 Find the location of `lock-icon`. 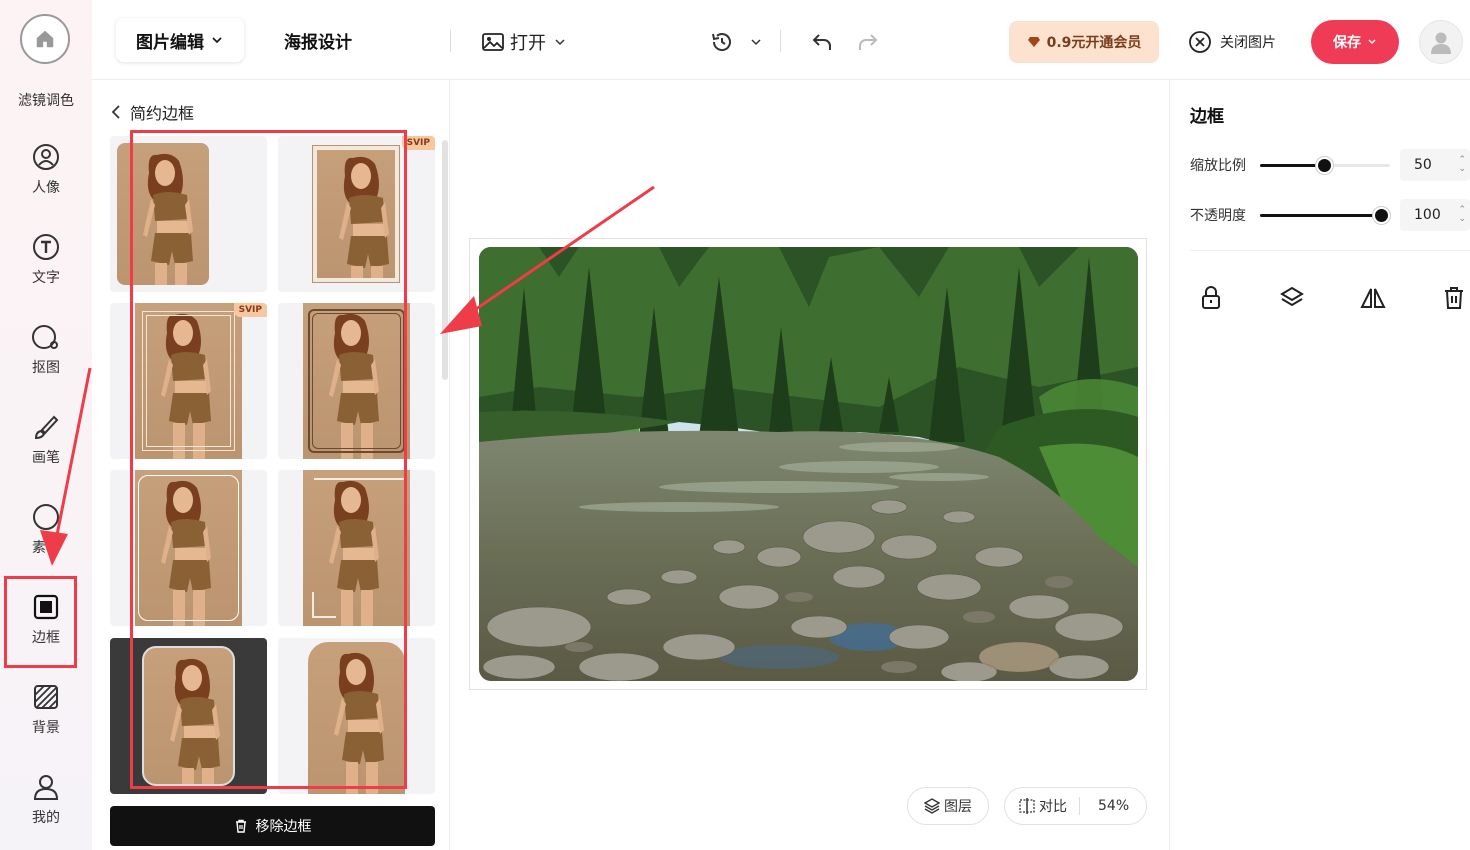

lock-icon is located at coordinates (1211, 297).